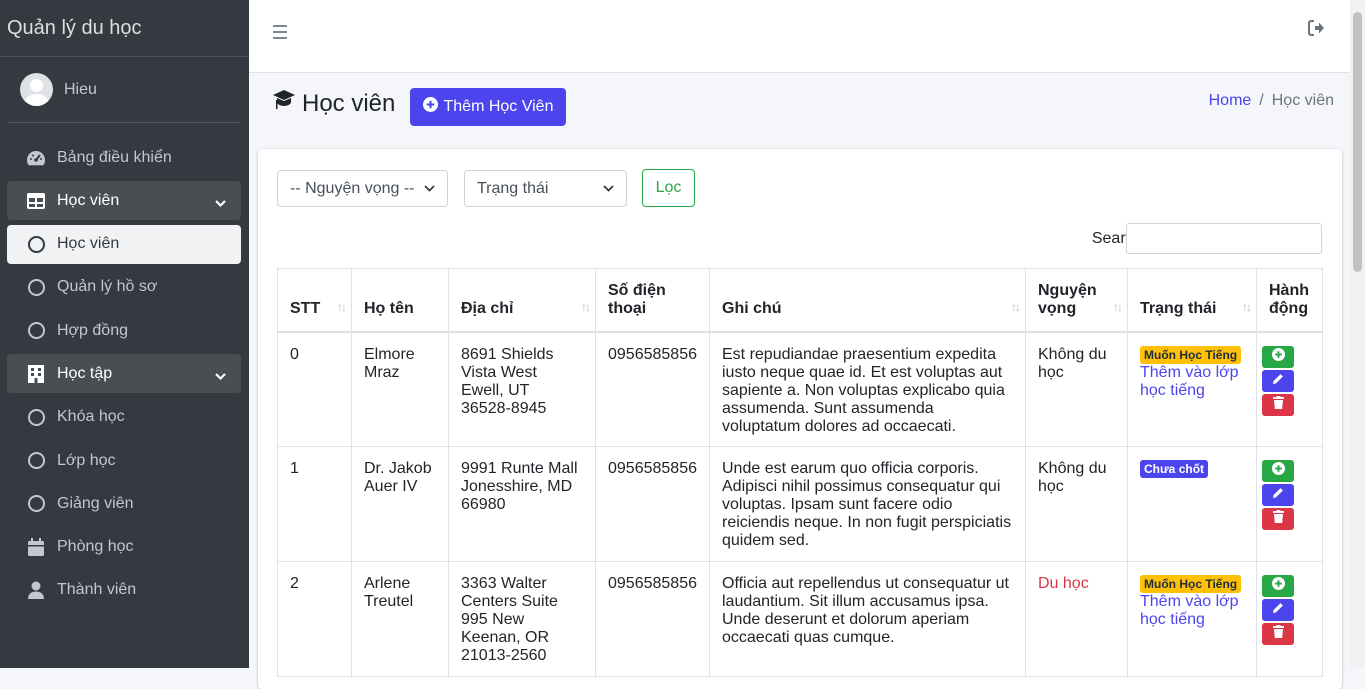  What do you see at coordinates (124, 503) in the screenshot?
I see `sidebar-item-teachers: Giảng viên` at bounding box center [124, 503].